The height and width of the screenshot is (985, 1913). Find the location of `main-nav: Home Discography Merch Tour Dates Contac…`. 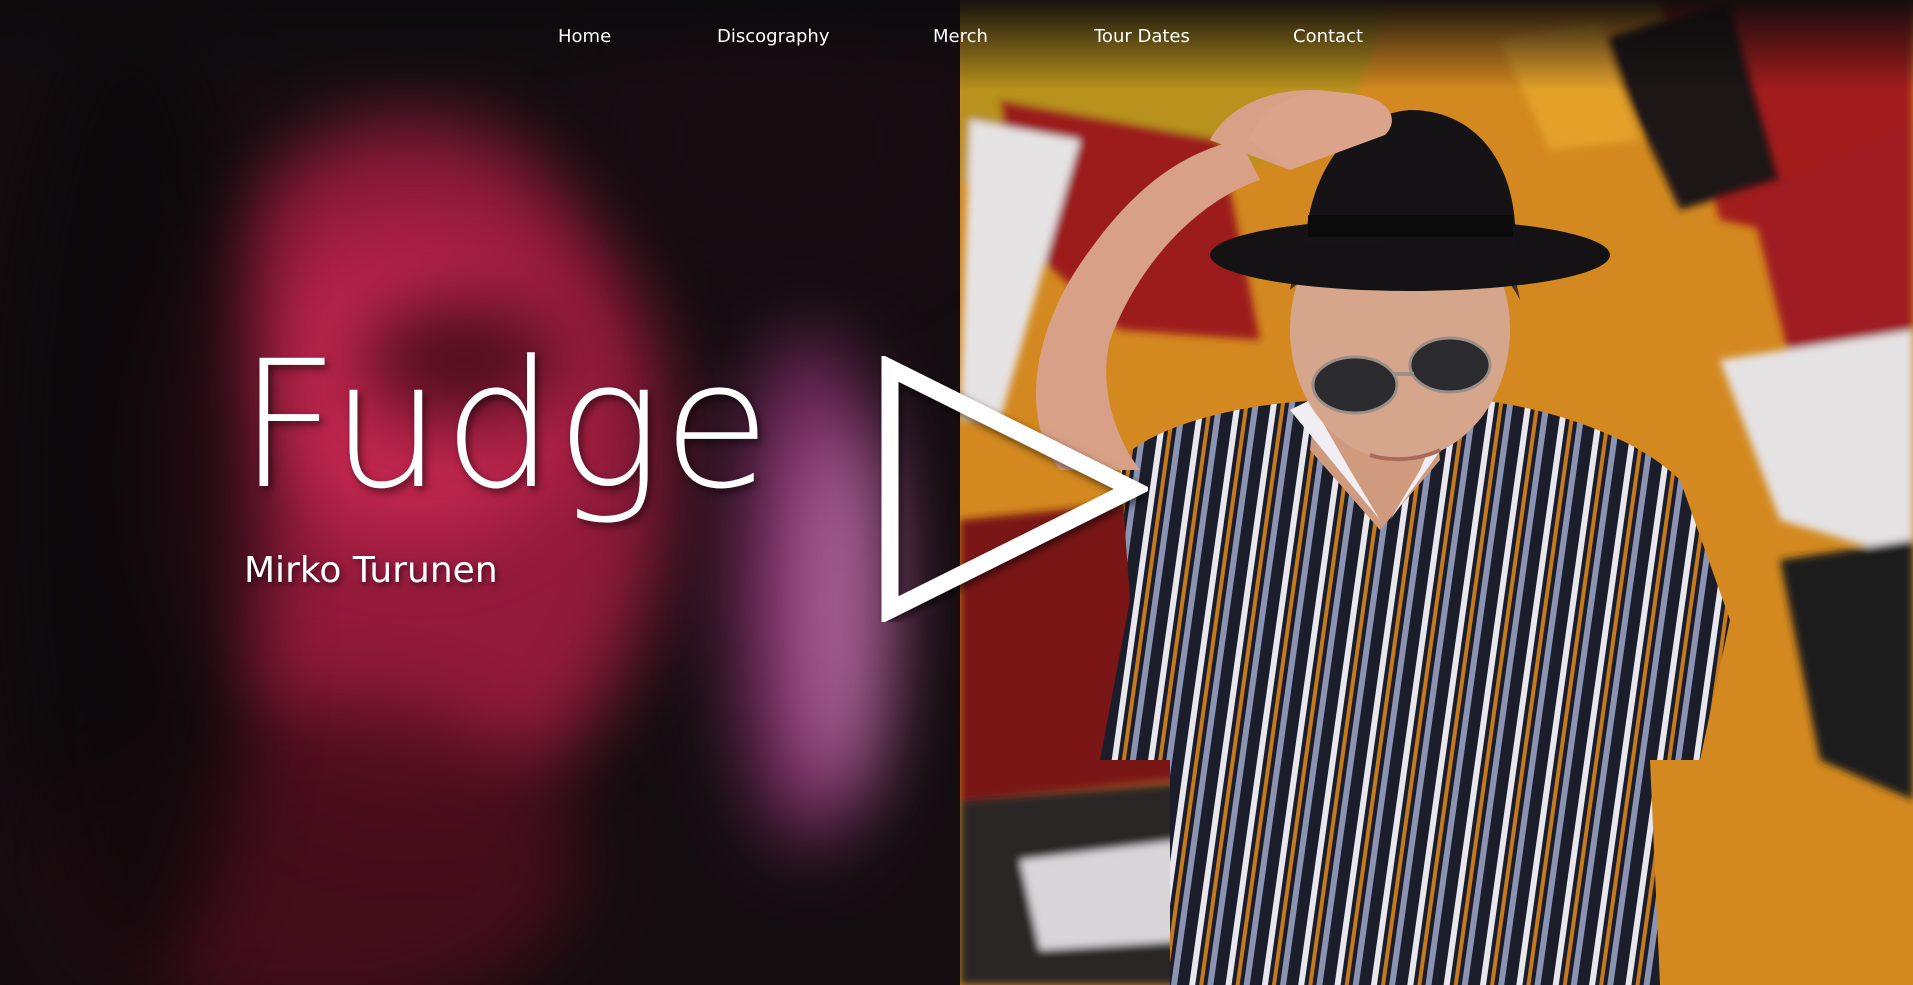

main-nav: Home Discography Merch Tour Dates Contac… is located at coordinates (956, 39).